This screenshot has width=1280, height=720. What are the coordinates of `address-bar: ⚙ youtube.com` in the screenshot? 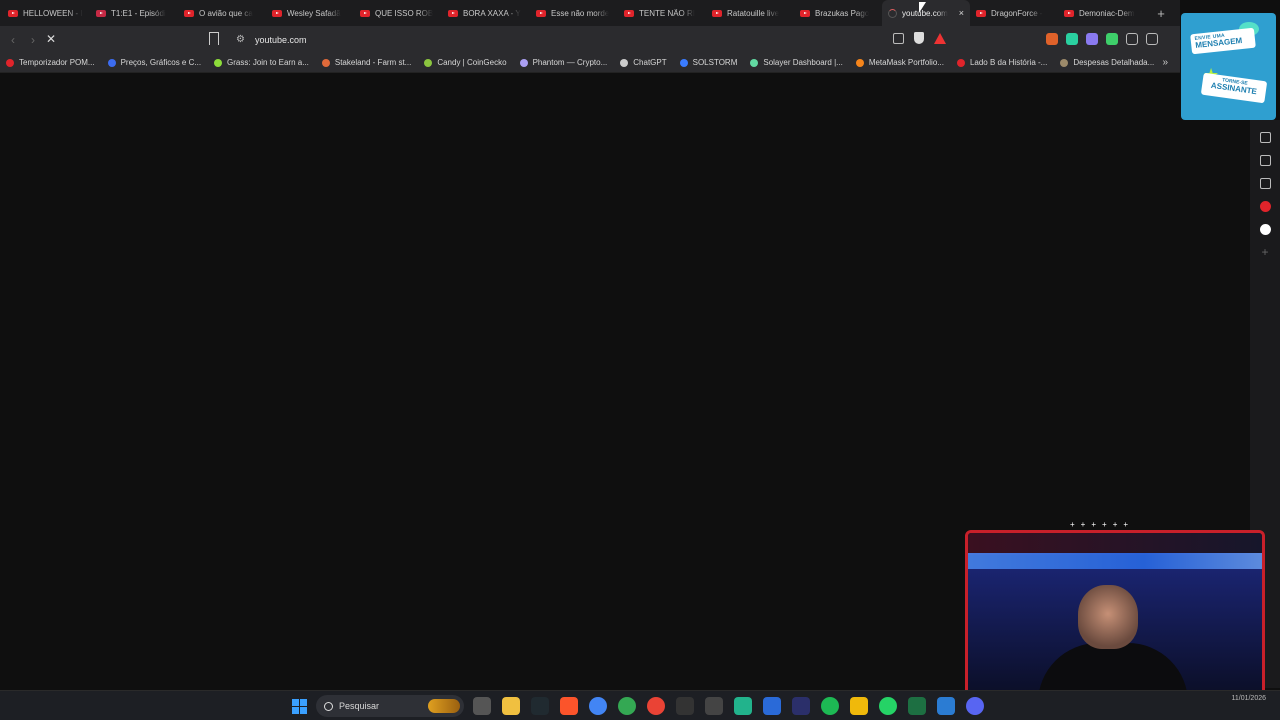 It's located at (590, 39).